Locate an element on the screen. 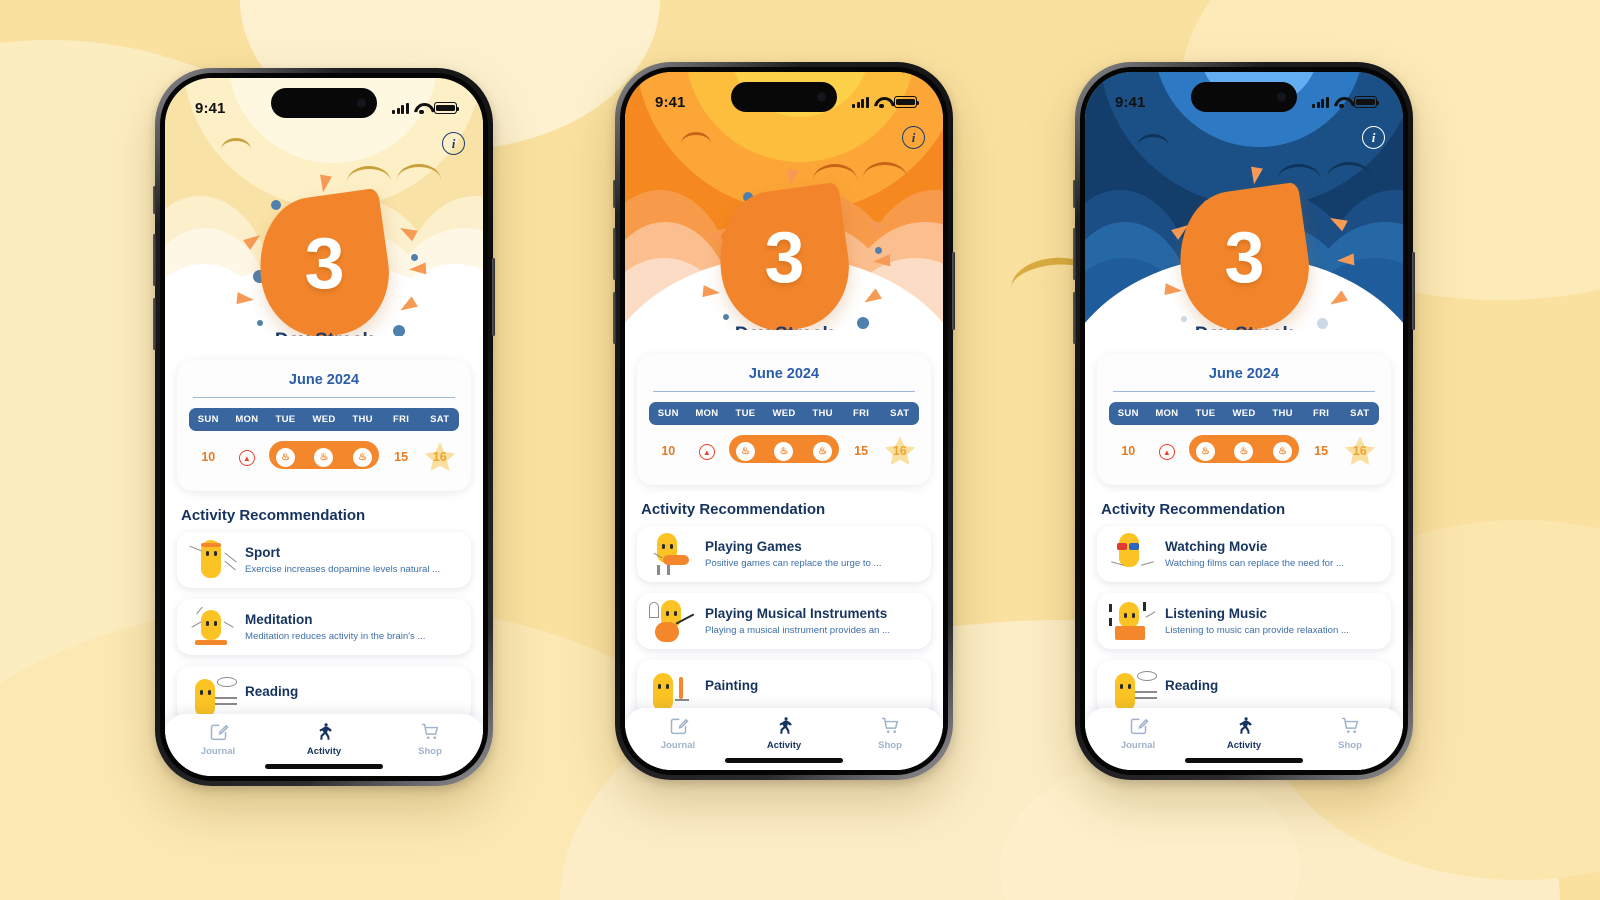 This screenshot has height=900, width=1600. battery-icon is located at coordinates (447, 108).